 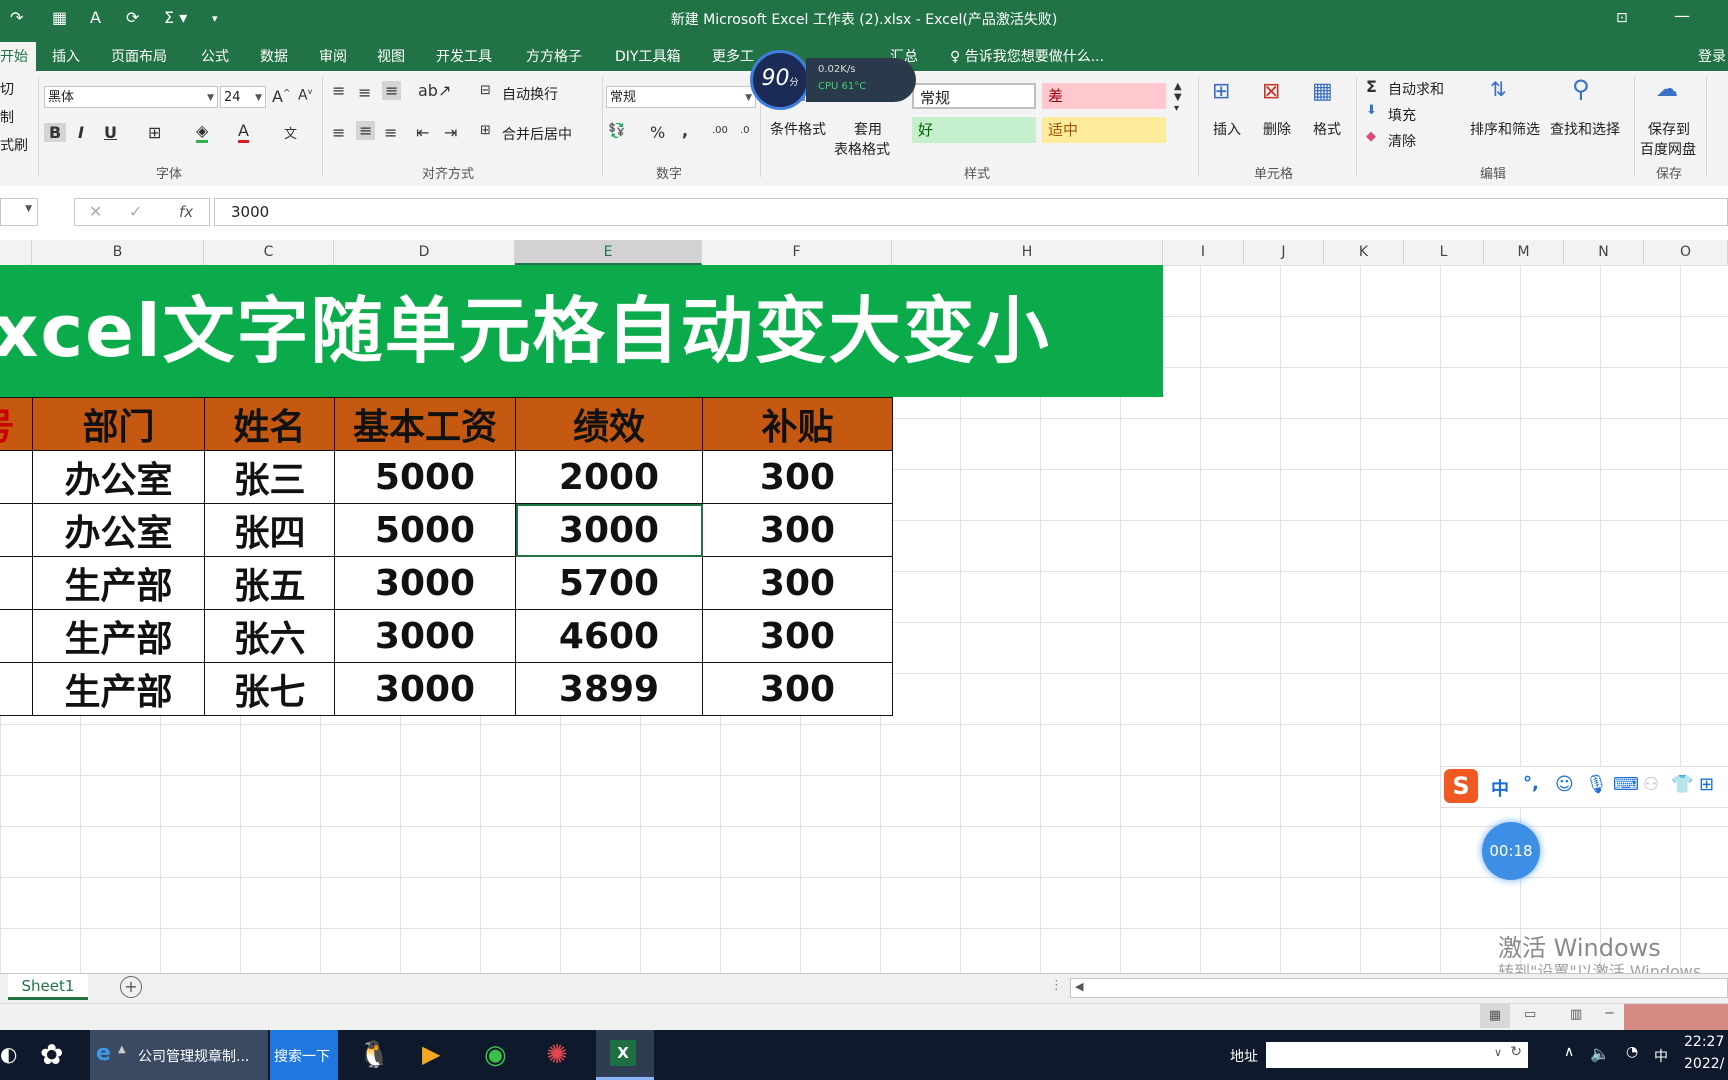 I want to click on tab-diy-toolbox: DIY工具箱, so click(x=647, y=56).